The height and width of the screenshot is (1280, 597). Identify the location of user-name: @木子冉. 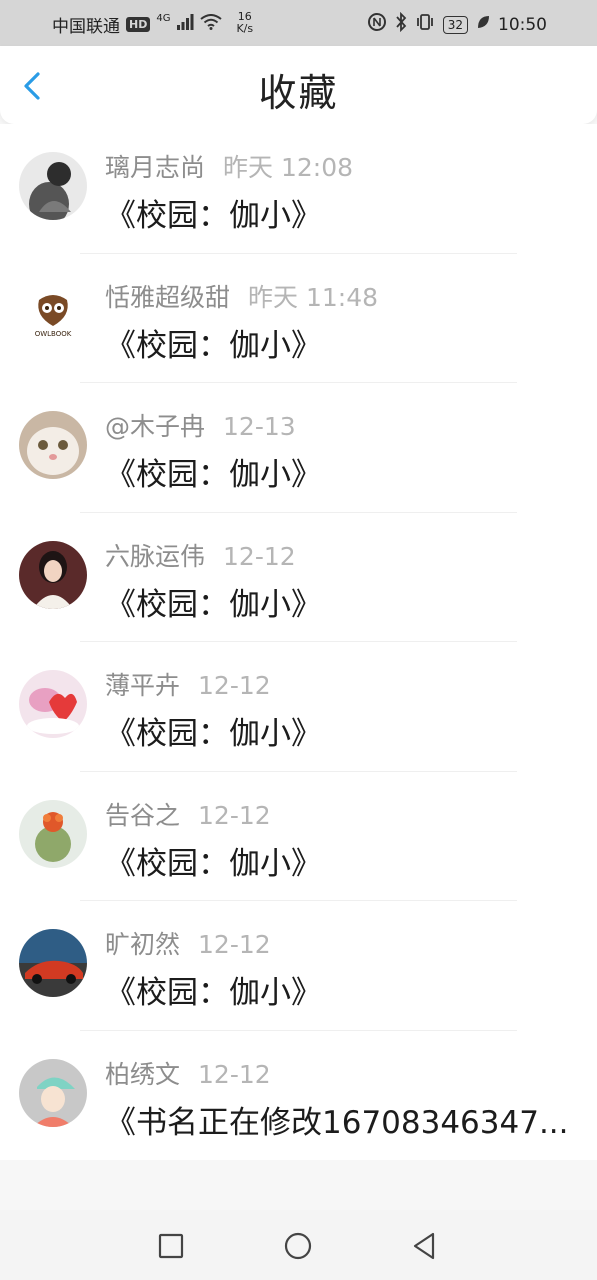
(155, 426).